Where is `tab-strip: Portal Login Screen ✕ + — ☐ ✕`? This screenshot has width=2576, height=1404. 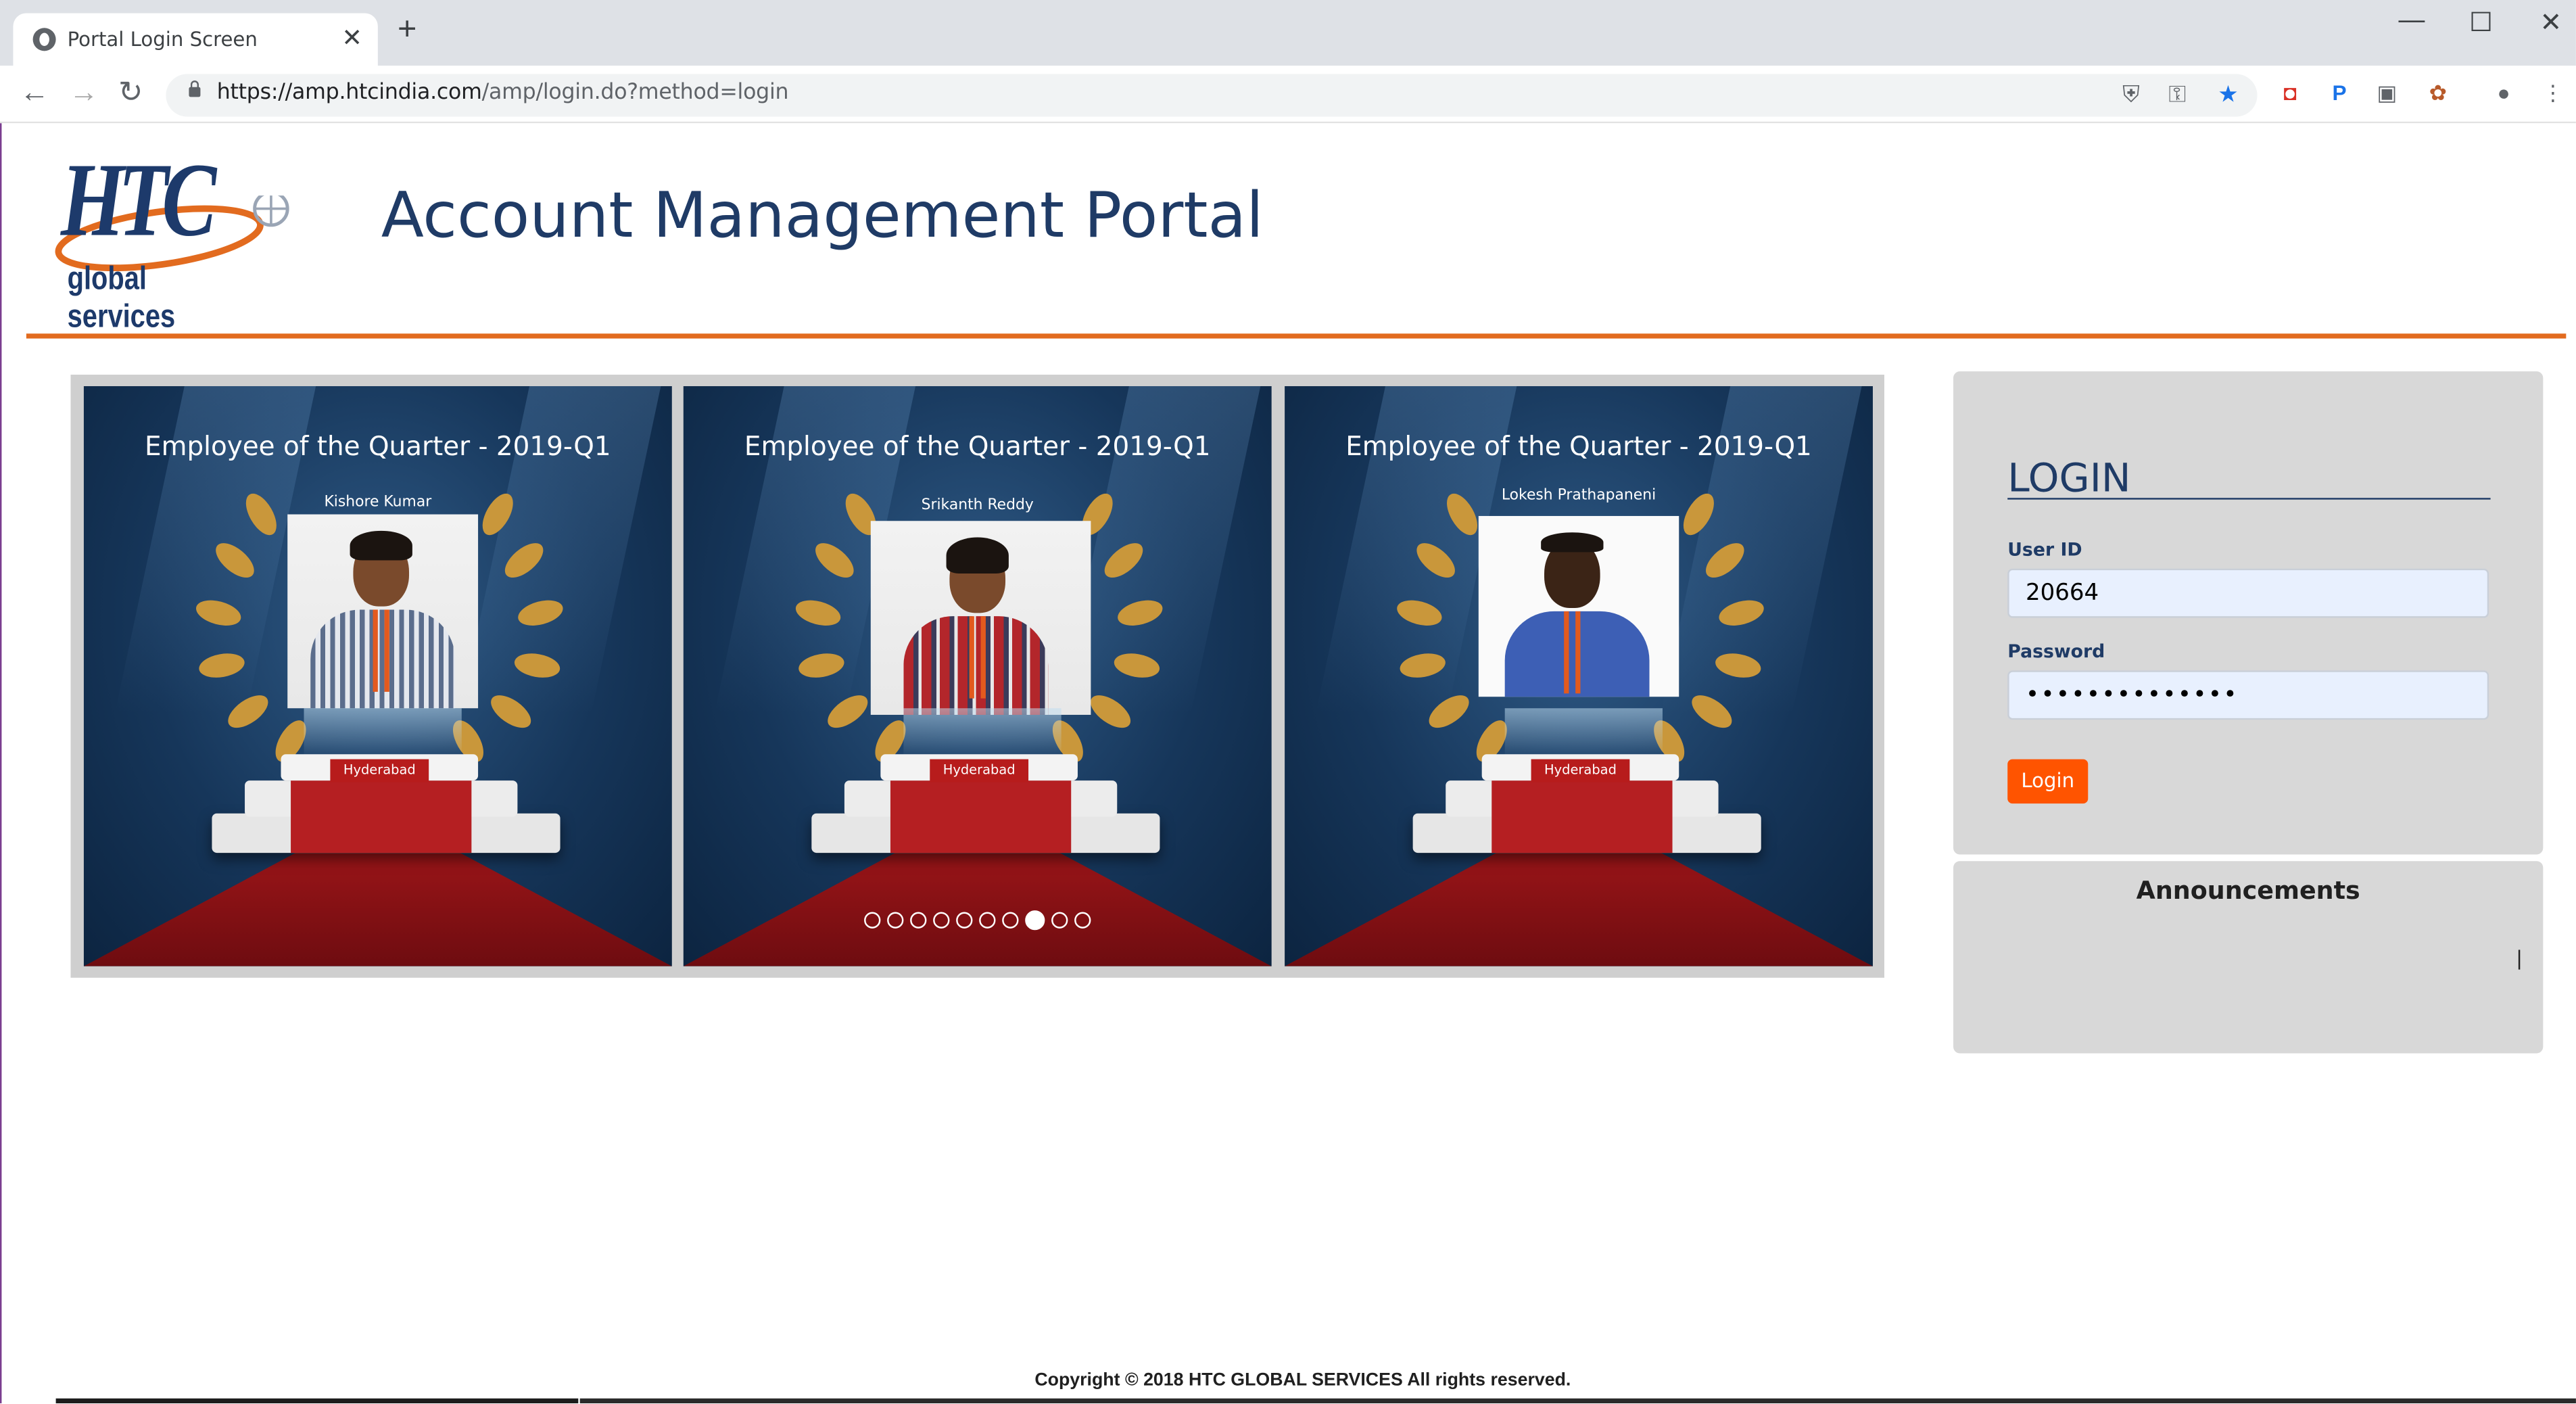 tab-strip: Portal Login Screen ✕ + — ☐ ✕ is located at coordinates (1288, 33).